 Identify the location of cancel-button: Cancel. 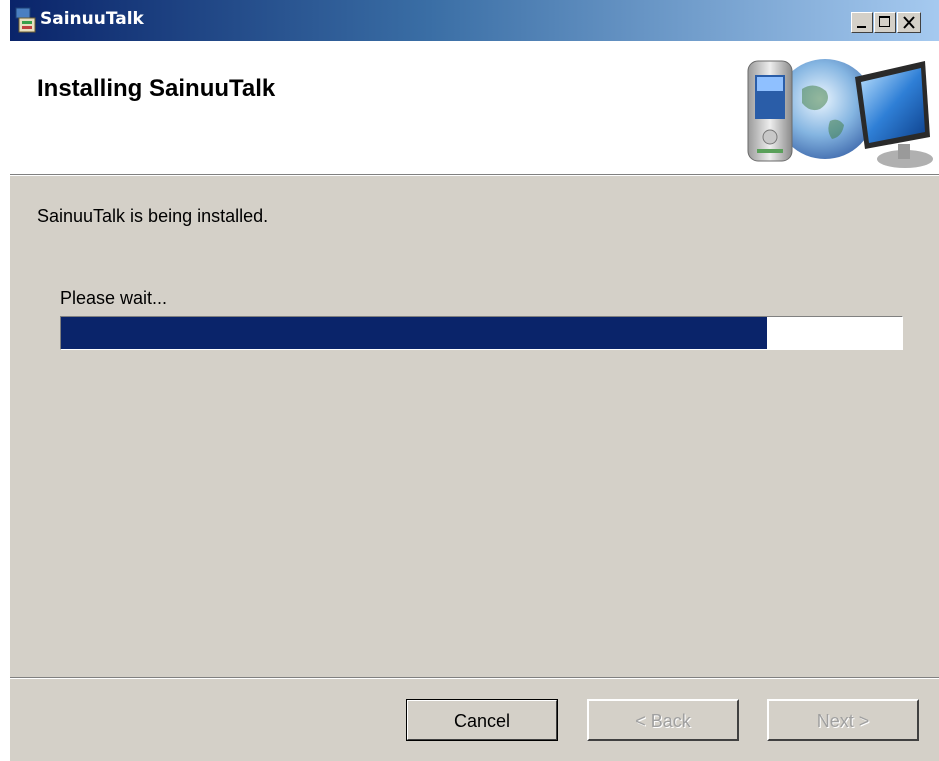
(482, 720).